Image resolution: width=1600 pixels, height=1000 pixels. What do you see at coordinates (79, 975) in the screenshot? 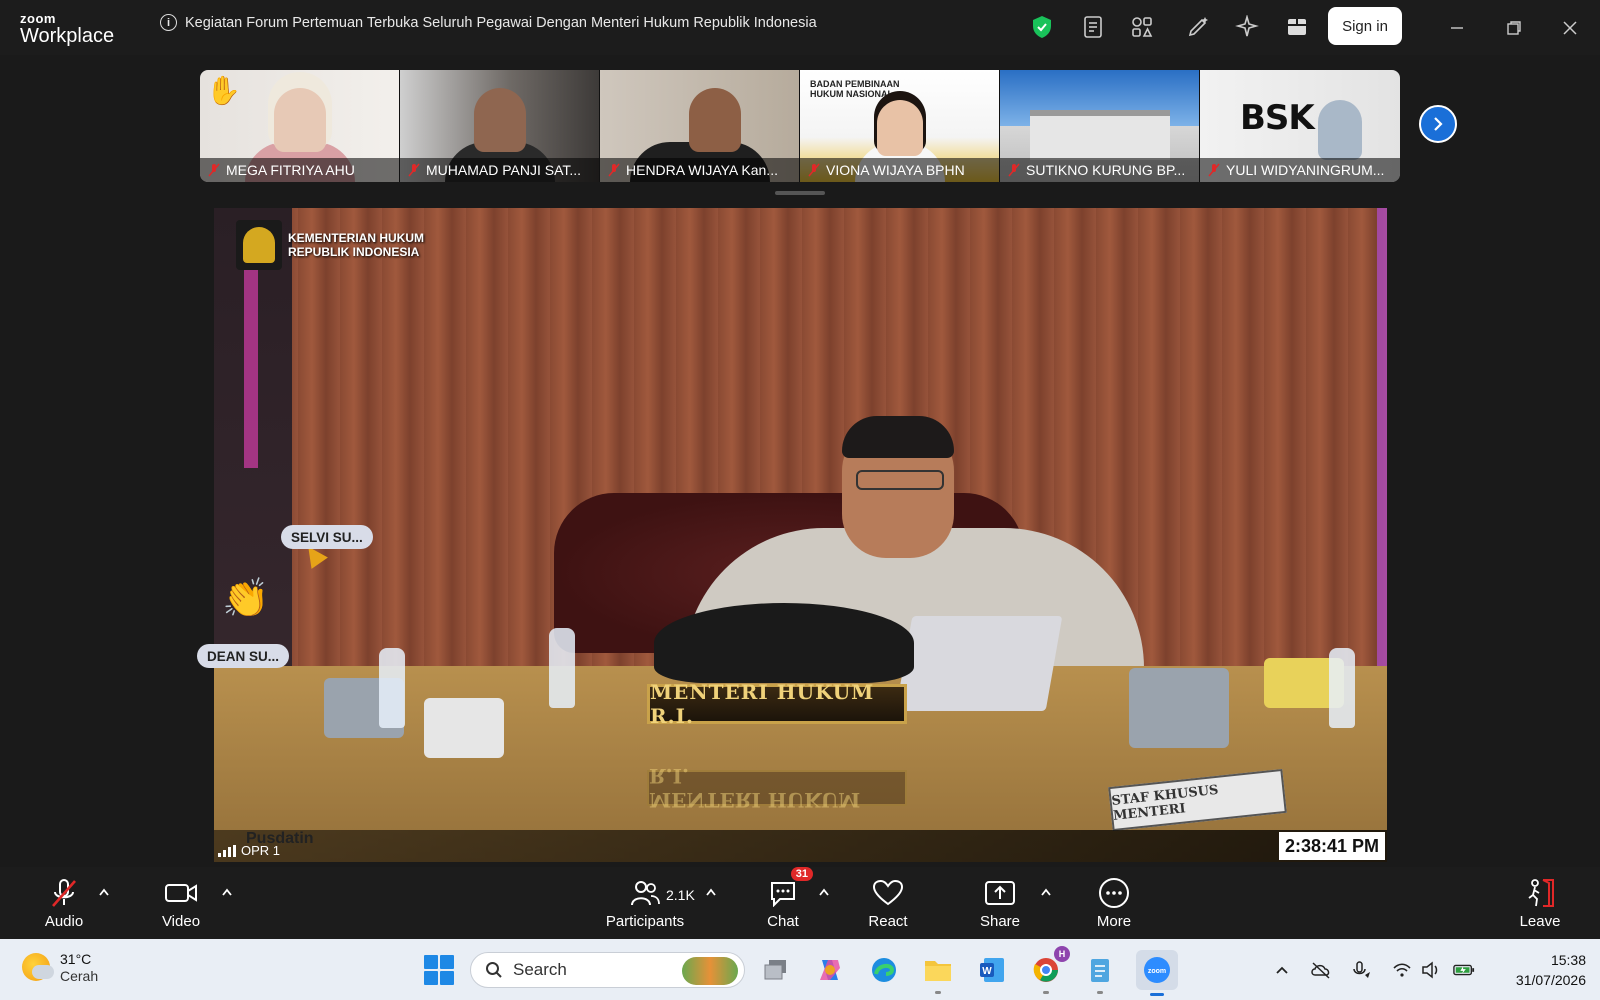
I see `weather-condition: Cerah` at bounding box center [79, 975].